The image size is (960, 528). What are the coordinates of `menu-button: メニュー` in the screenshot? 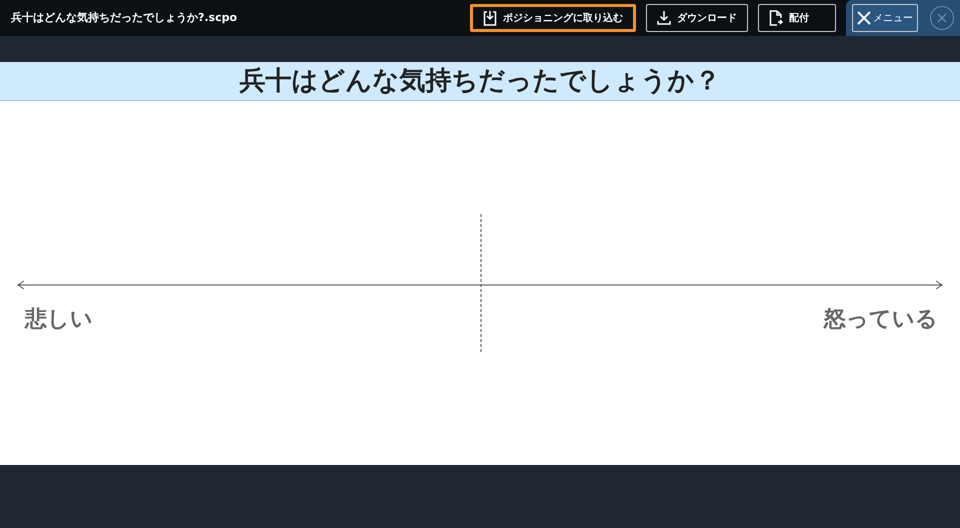 It's located at (885, 18).